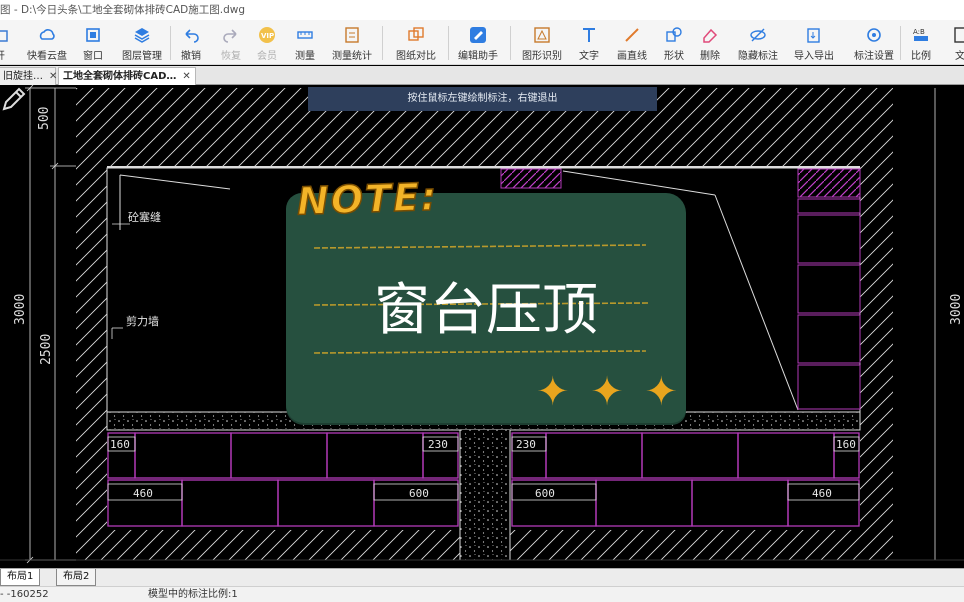 This screenshot has height=602, width=964. What do you see at coordinates (921, 56) in the screenshot?
I see `toolbar-label: 比例` at bounding box center [921, 56].